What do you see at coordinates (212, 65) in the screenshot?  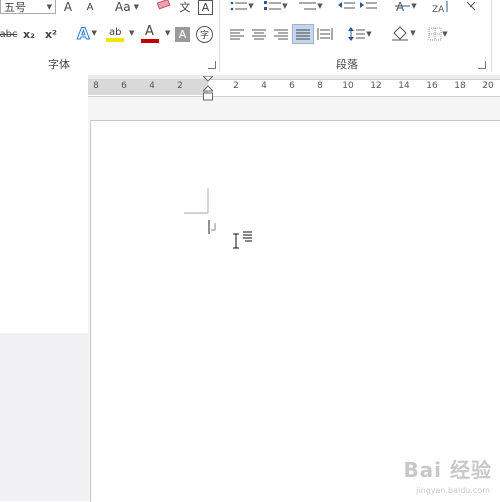 I see `font-dialog-launcher-icon` at bounding box center [212, 65].